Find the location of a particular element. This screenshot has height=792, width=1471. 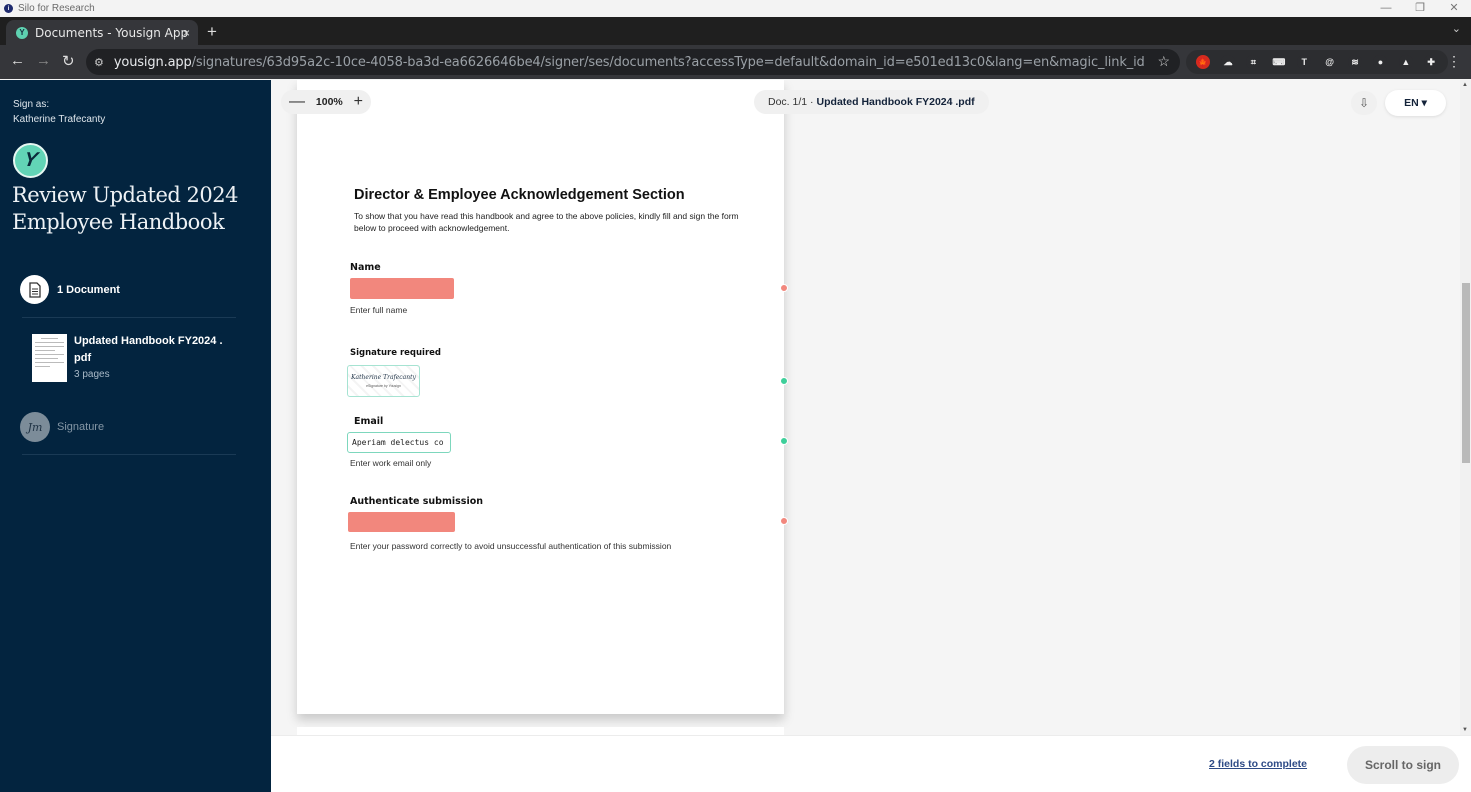

signature-field-label: Signature required is located at coordinates (395, 353).